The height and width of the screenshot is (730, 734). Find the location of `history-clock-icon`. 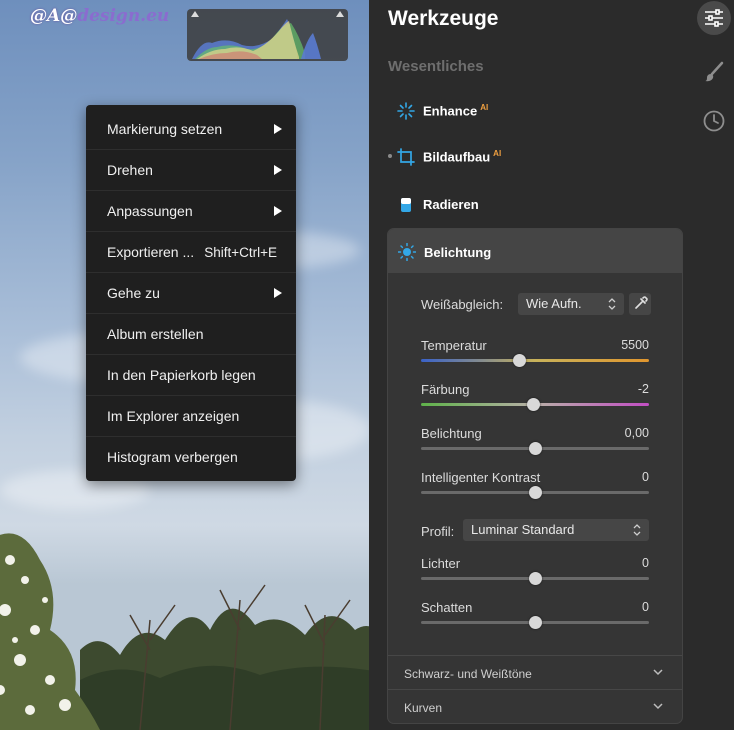

history-clock-icon is located at coordinates (714, 121).